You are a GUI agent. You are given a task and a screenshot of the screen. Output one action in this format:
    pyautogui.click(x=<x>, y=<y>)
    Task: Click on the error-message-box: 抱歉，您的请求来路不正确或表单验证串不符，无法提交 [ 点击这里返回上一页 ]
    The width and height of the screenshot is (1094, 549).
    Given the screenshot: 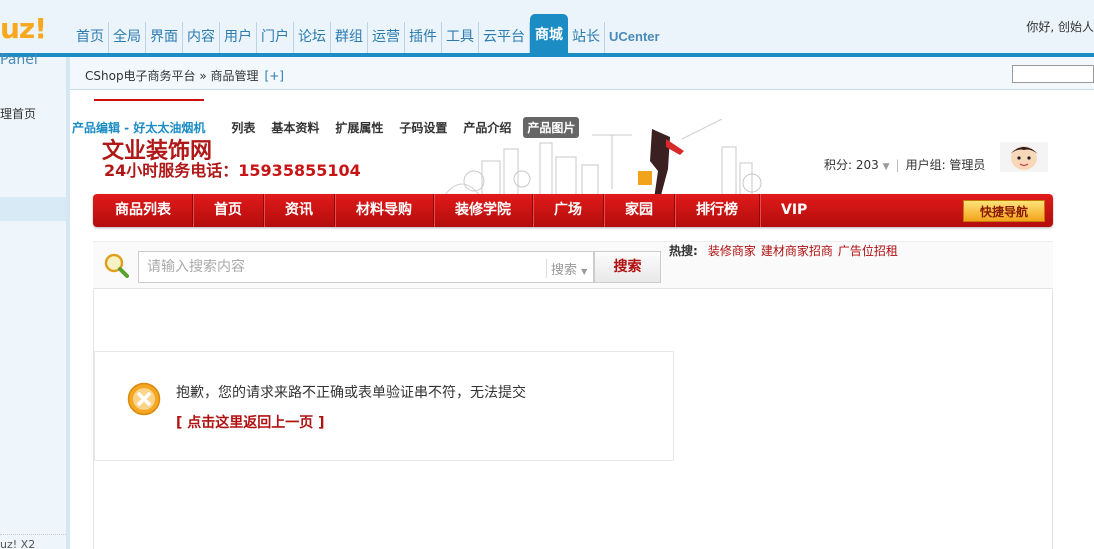 What is the action you would take?
    pyautogui.click(x=384, y=406)
    